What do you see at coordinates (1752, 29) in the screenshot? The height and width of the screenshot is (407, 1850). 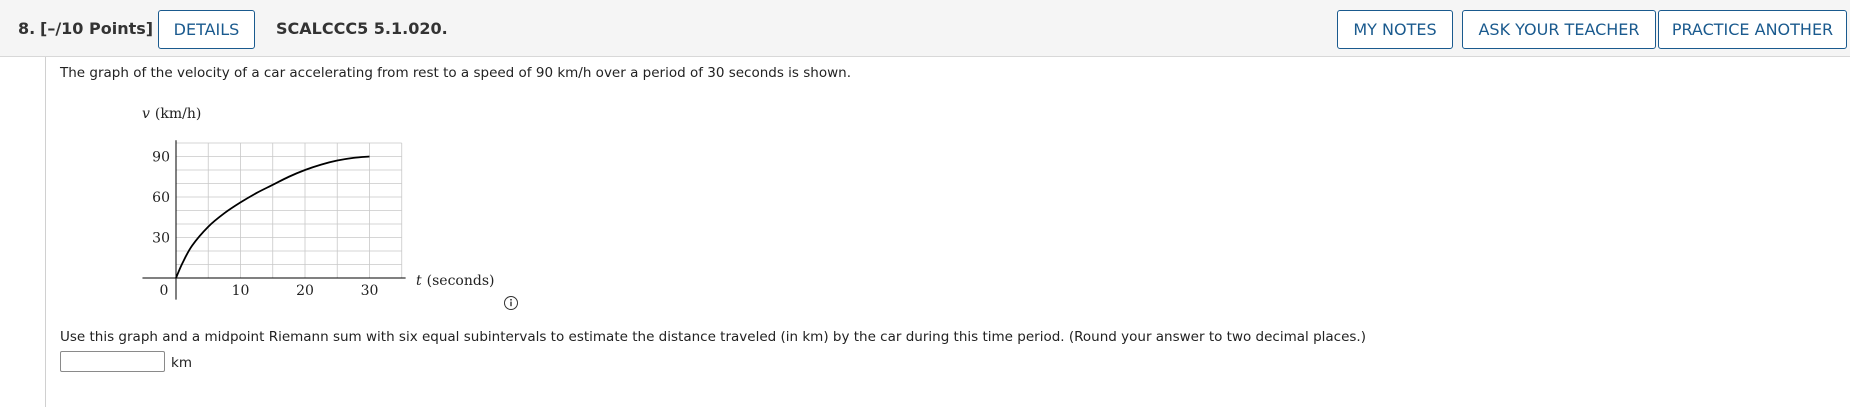 I see `practice-another-button: PRACTICE ANOTHER` at bounding box center [1752, 29].